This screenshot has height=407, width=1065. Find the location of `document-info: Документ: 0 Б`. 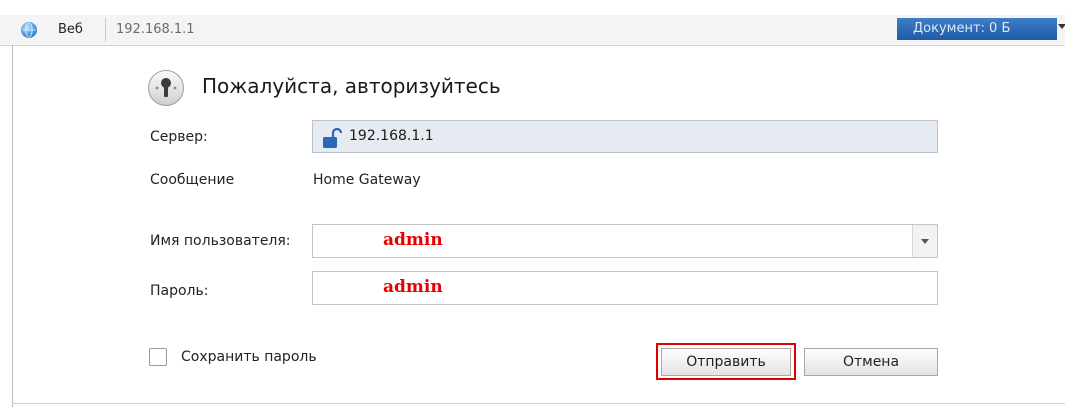

document-info: Документ: 0 Б is located at coordinates (977, 29).